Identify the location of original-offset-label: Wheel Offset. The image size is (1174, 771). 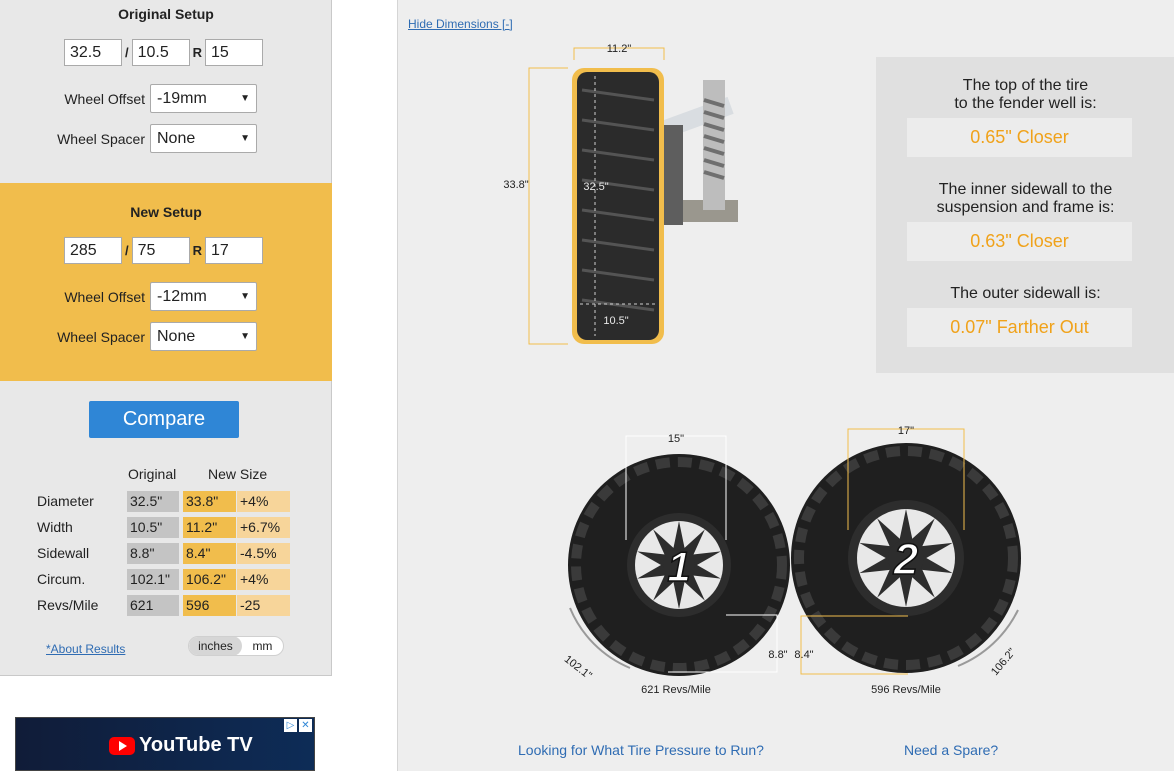
(104, 98).